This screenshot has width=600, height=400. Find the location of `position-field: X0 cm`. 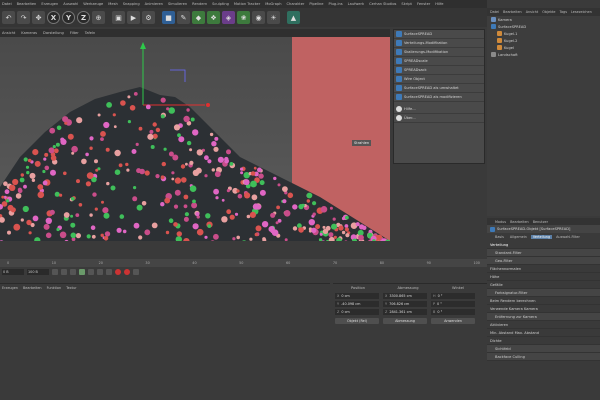

position-field: X0 cm is located at coordinates (357, 296).